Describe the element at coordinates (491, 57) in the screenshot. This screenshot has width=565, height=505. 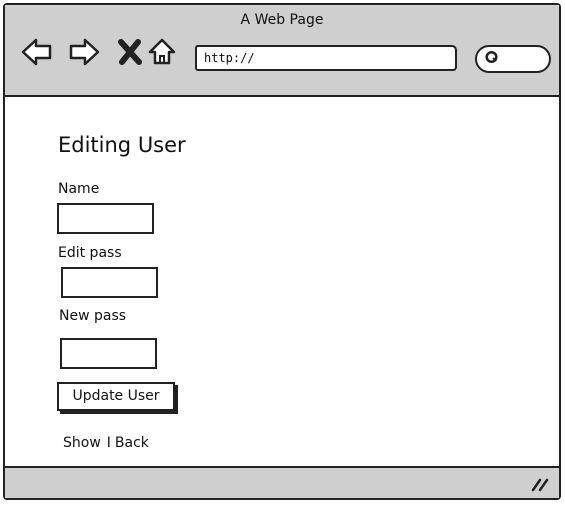
I see `search-icon` at that location.